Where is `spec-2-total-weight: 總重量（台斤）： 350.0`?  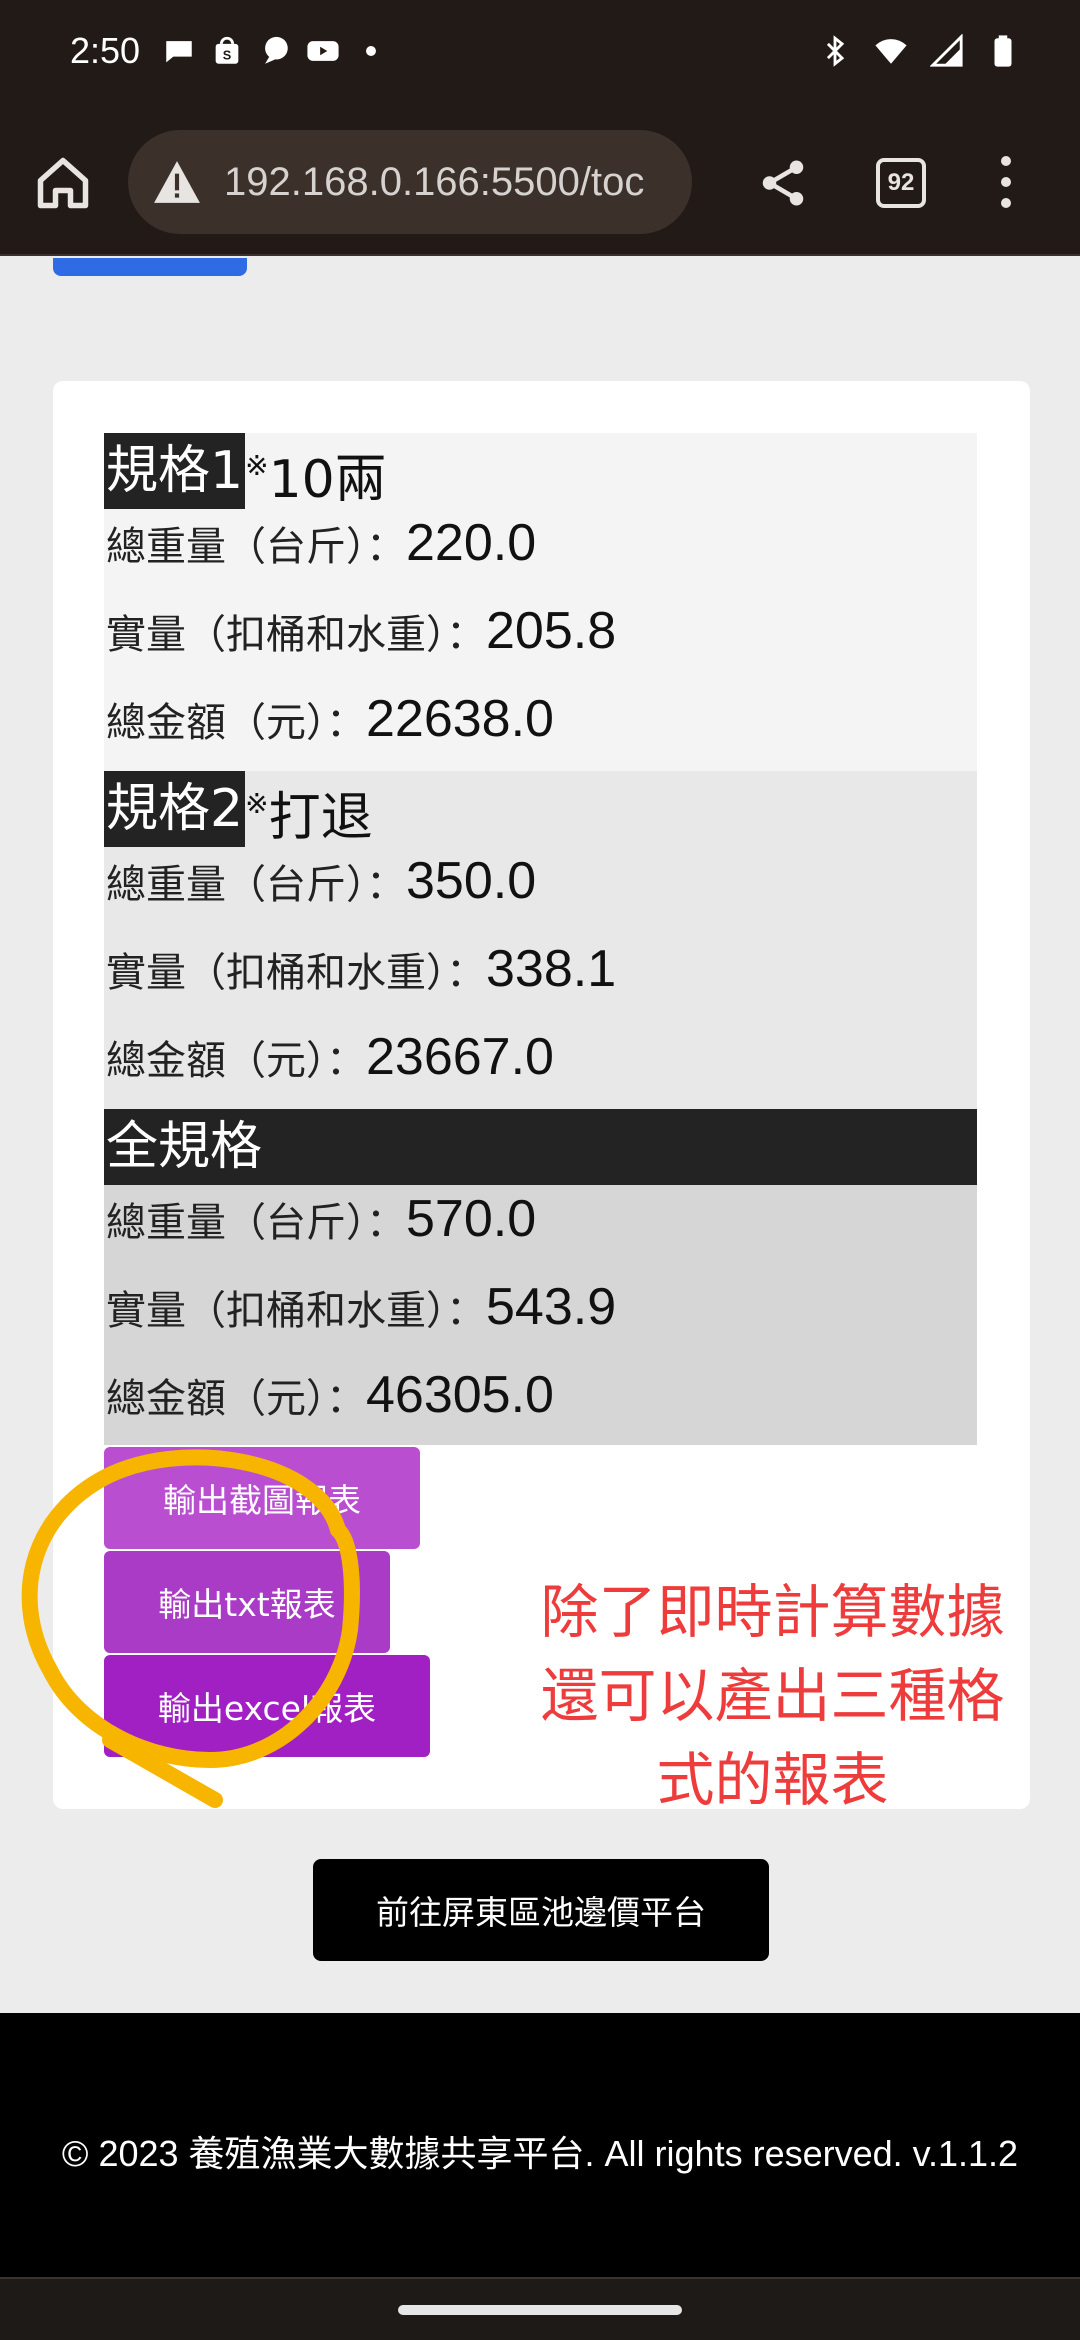
spec-2-total-weight: 總重量（台斤）： 350.0 is located at coordinates (321, 881).